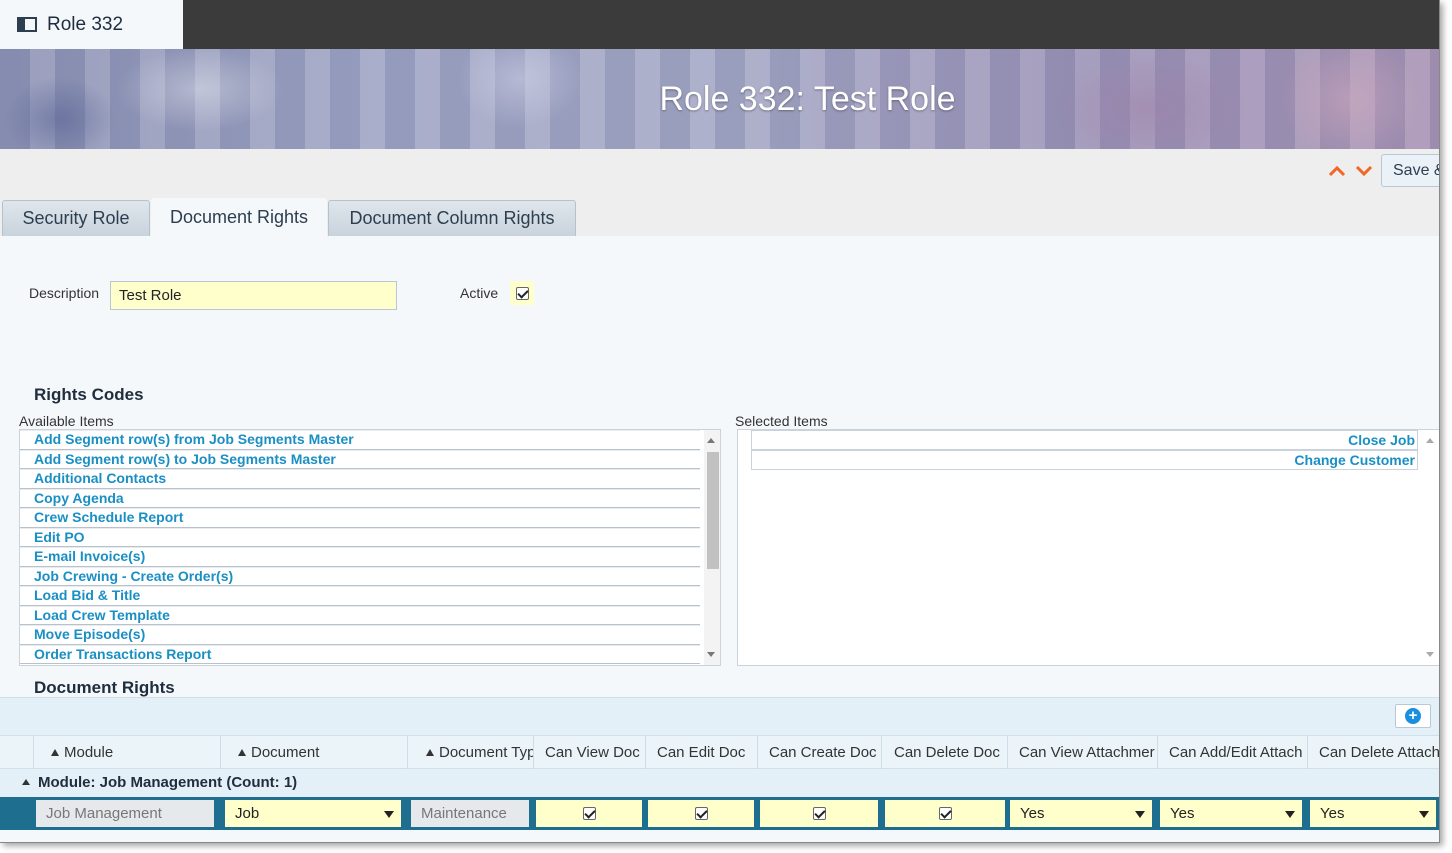 Image resolution: width=1452 pixels, height=853 pixels. Describe the element at coordinates (313, 753) in the screenshot. I see `col-document: Document` at that location.